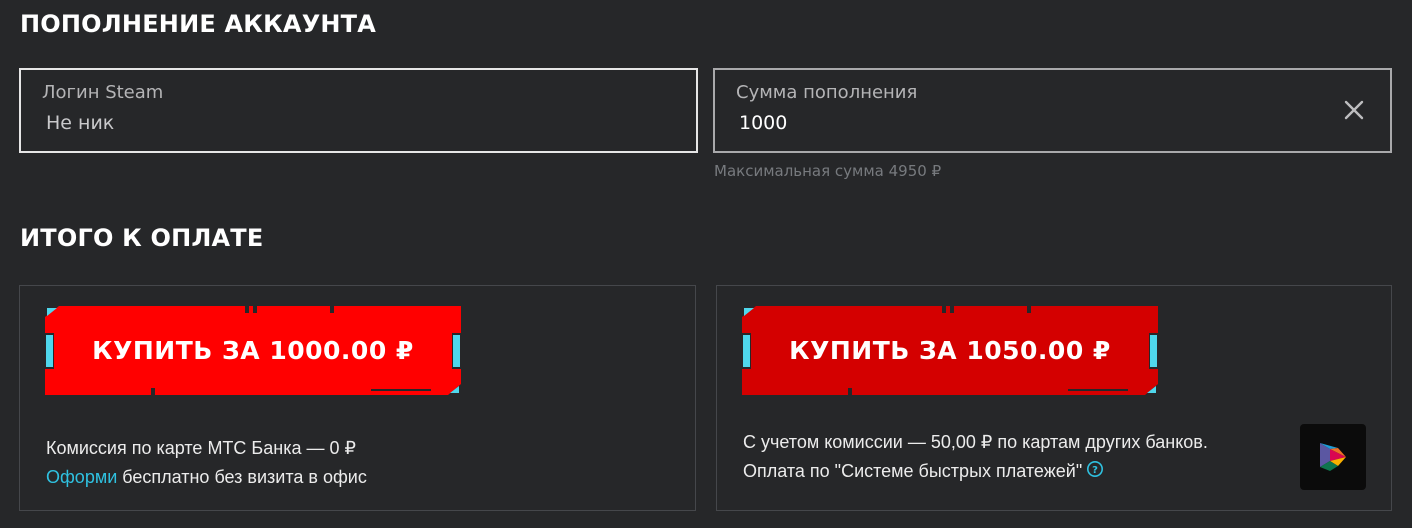 The height and width of the screenshot is (528, 1412). I want to click on total-title: ИТОГО К ОПЛАТЕ, so click(142, 238).